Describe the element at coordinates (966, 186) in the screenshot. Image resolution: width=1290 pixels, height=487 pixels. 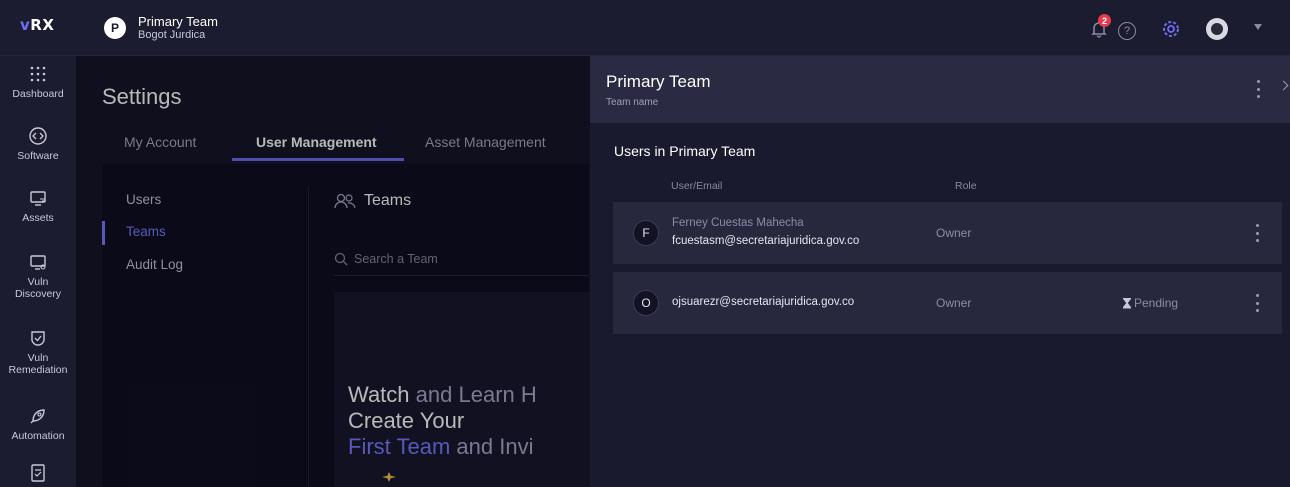
I see `column-header-role: Role` at that location.